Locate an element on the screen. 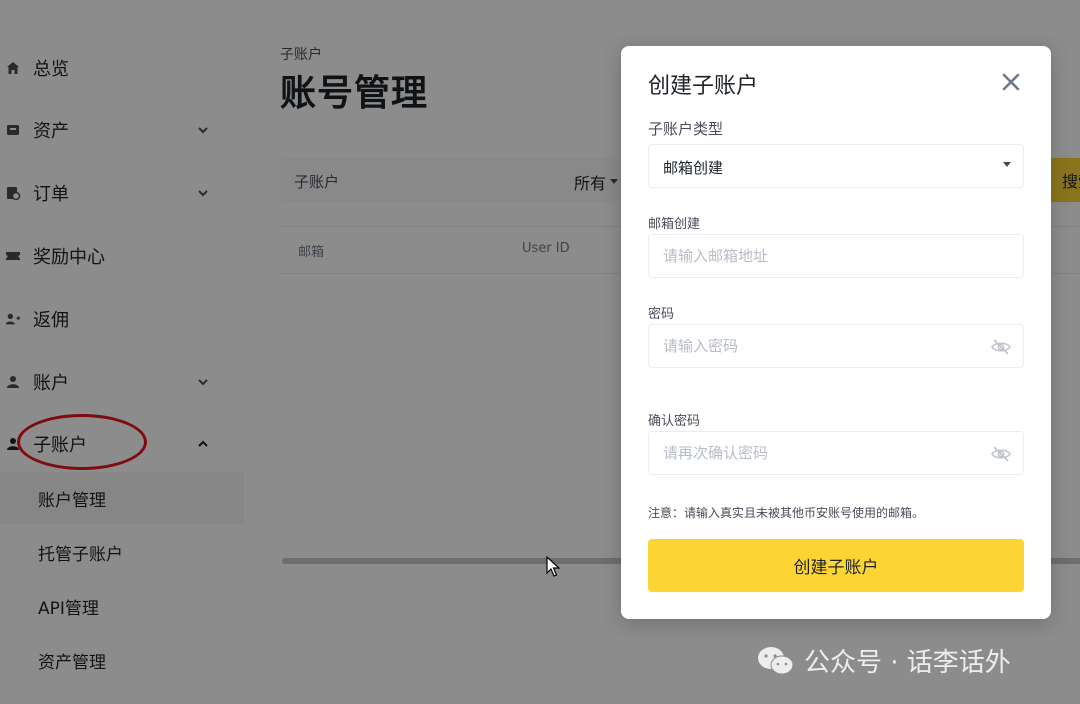 The width and height of the screenshot is (1080, 704). confirm-password-field is located at coordinates (836, 453).